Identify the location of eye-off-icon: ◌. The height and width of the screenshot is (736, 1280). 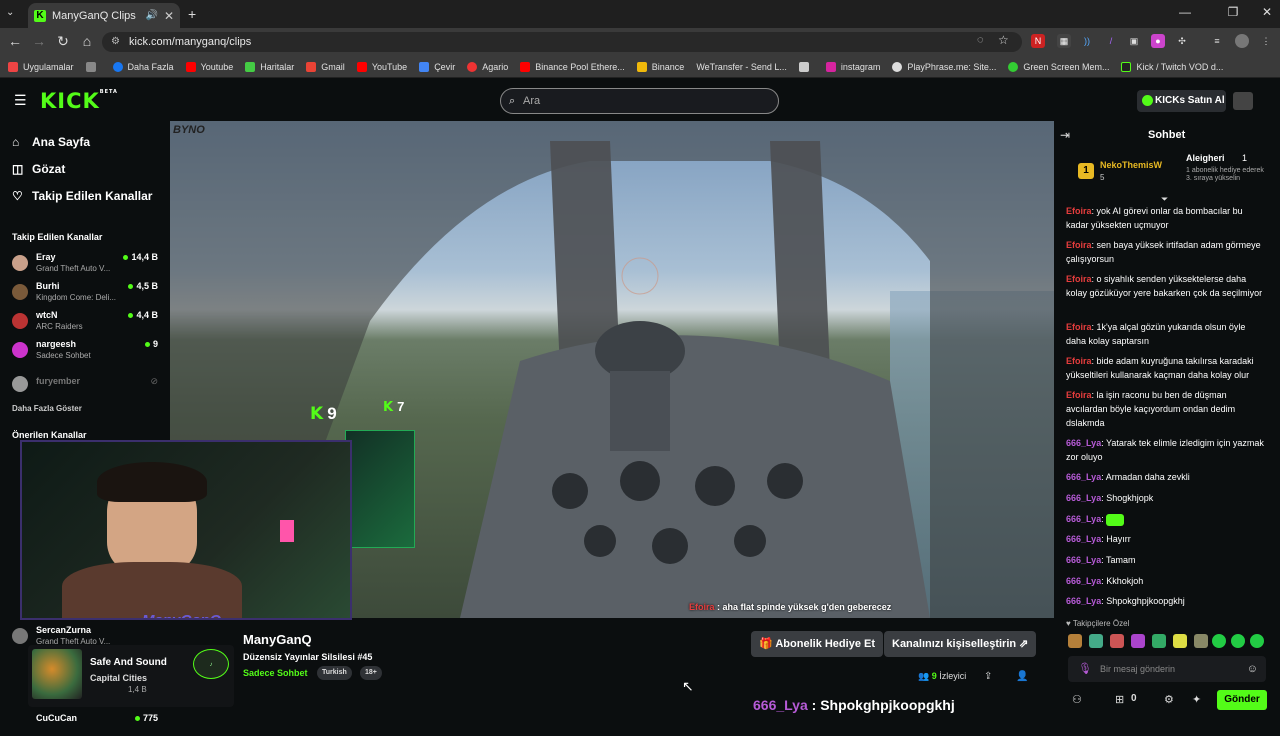
(980, 40).